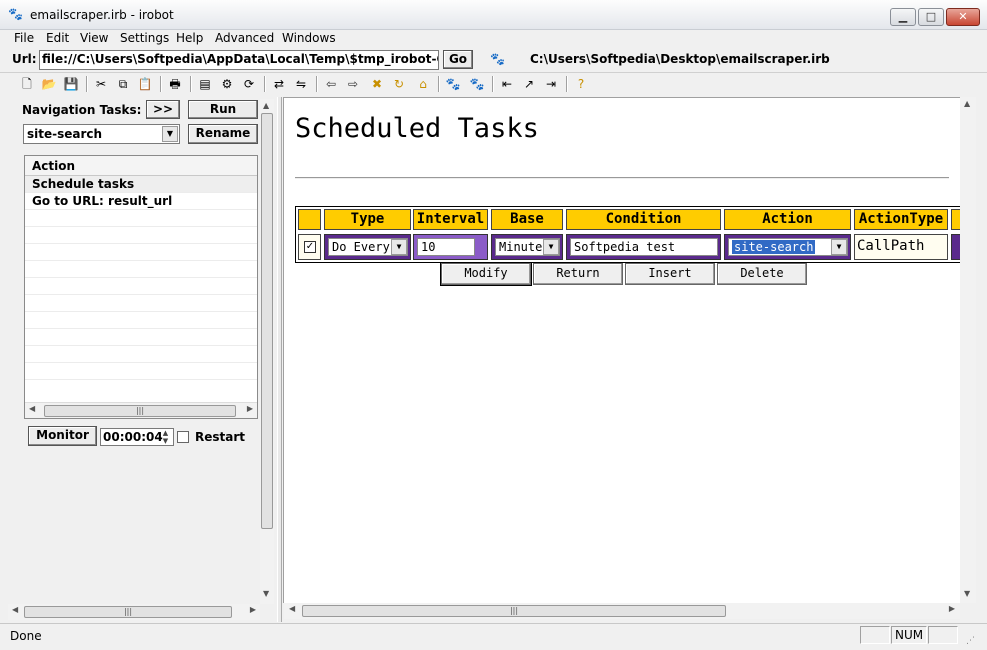 The image size is (987, 650). I want to click on save-icon: 💾, so click(71, 84).